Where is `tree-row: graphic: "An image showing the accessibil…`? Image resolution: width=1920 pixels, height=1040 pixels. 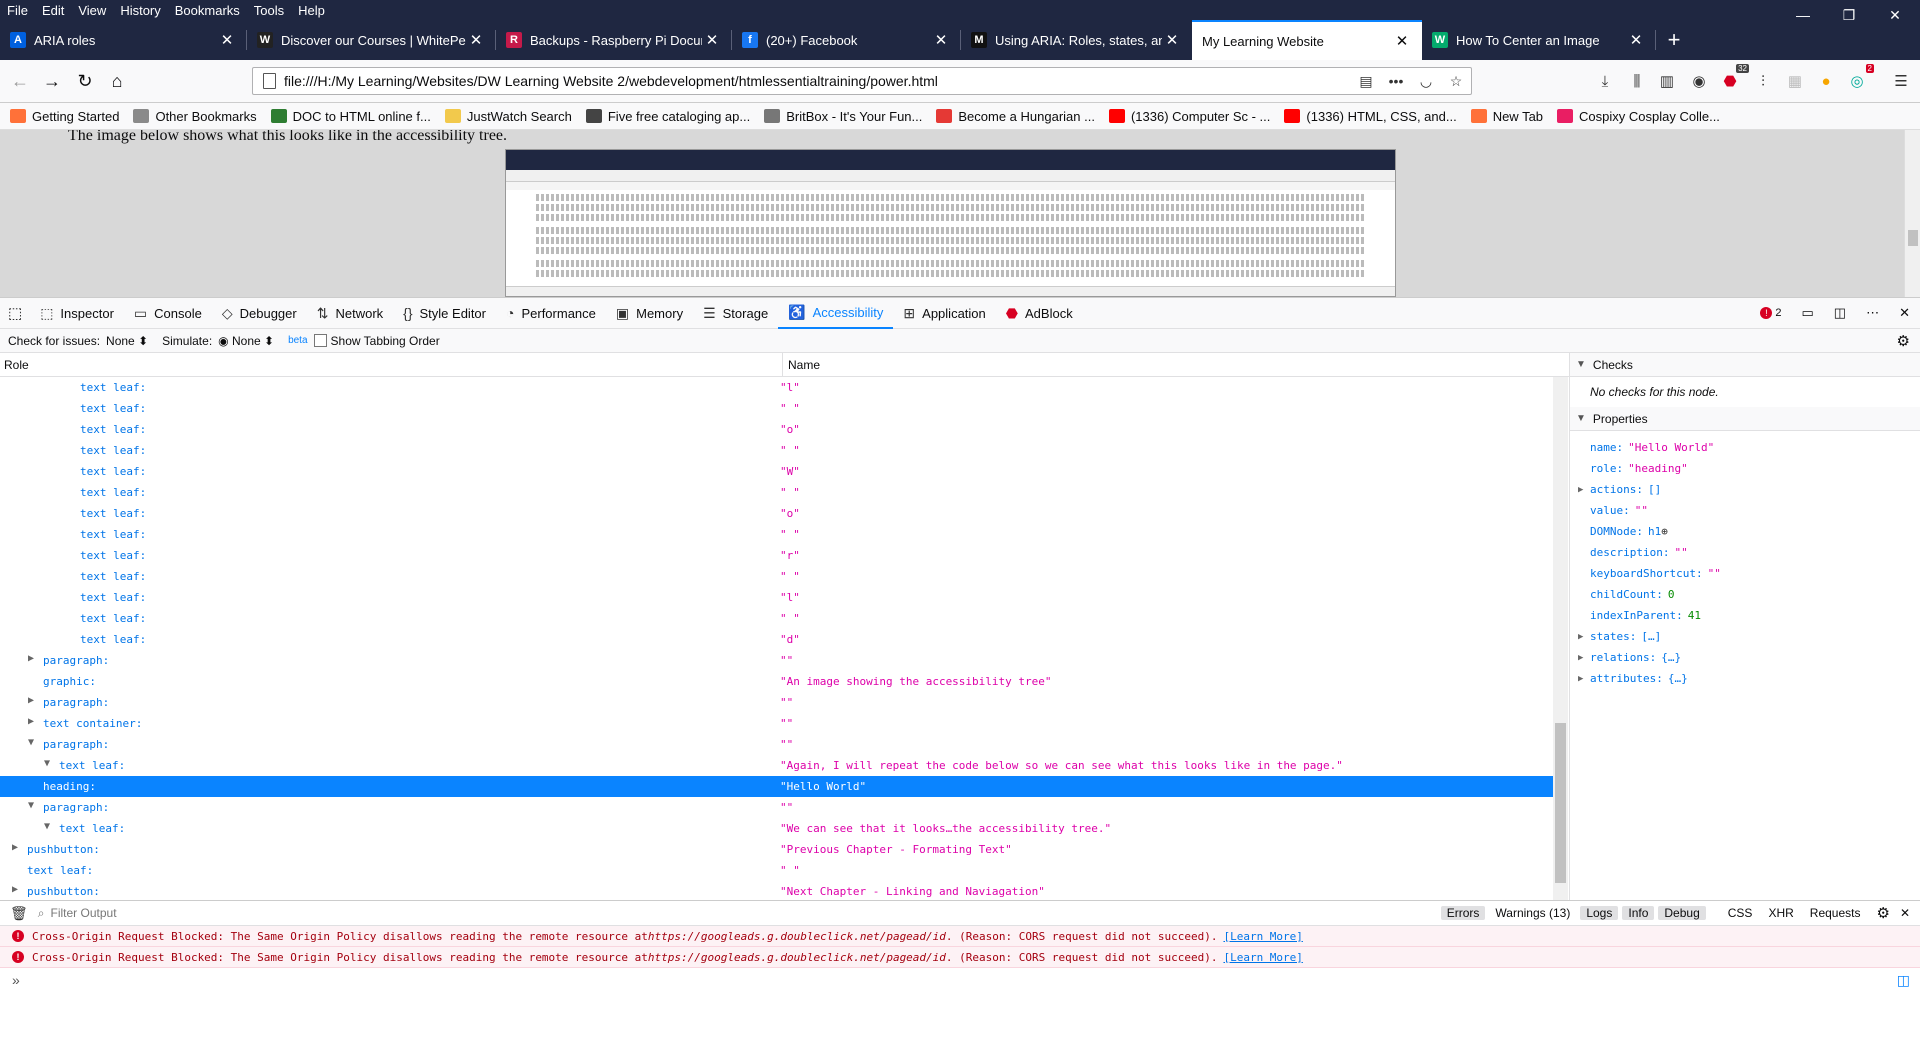
tree-row: graphic: "An image showing the accessibil… is located at coordinates (776, 681).